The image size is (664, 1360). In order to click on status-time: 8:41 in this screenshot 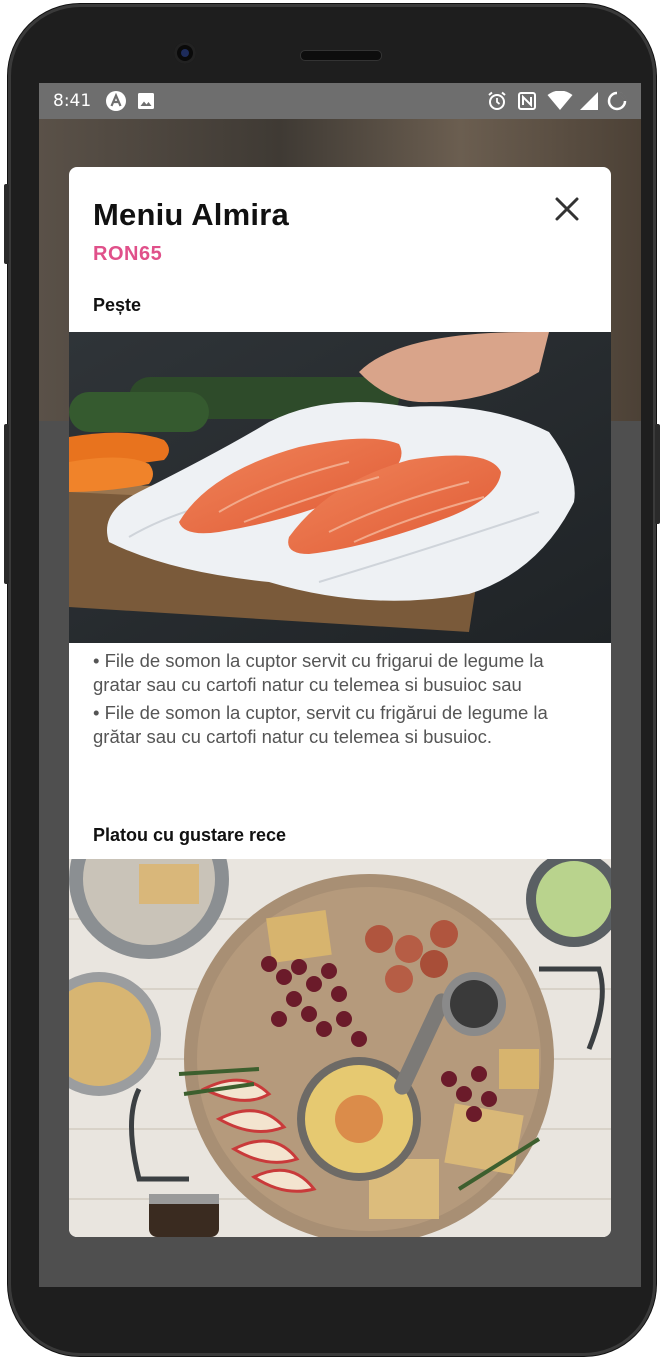, I will do `click(72, 101)`.